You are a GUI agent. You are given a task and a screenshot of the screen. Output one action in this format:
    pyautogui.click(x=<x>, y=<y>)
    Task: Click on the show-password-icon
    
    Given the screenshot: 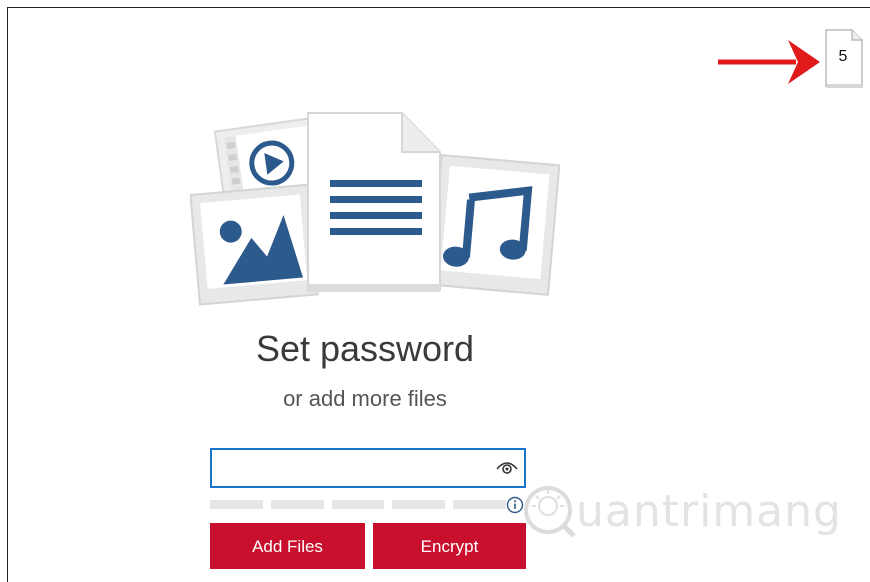 What is the action you would take?
    pyautogui.click(x=507, y=468)
    